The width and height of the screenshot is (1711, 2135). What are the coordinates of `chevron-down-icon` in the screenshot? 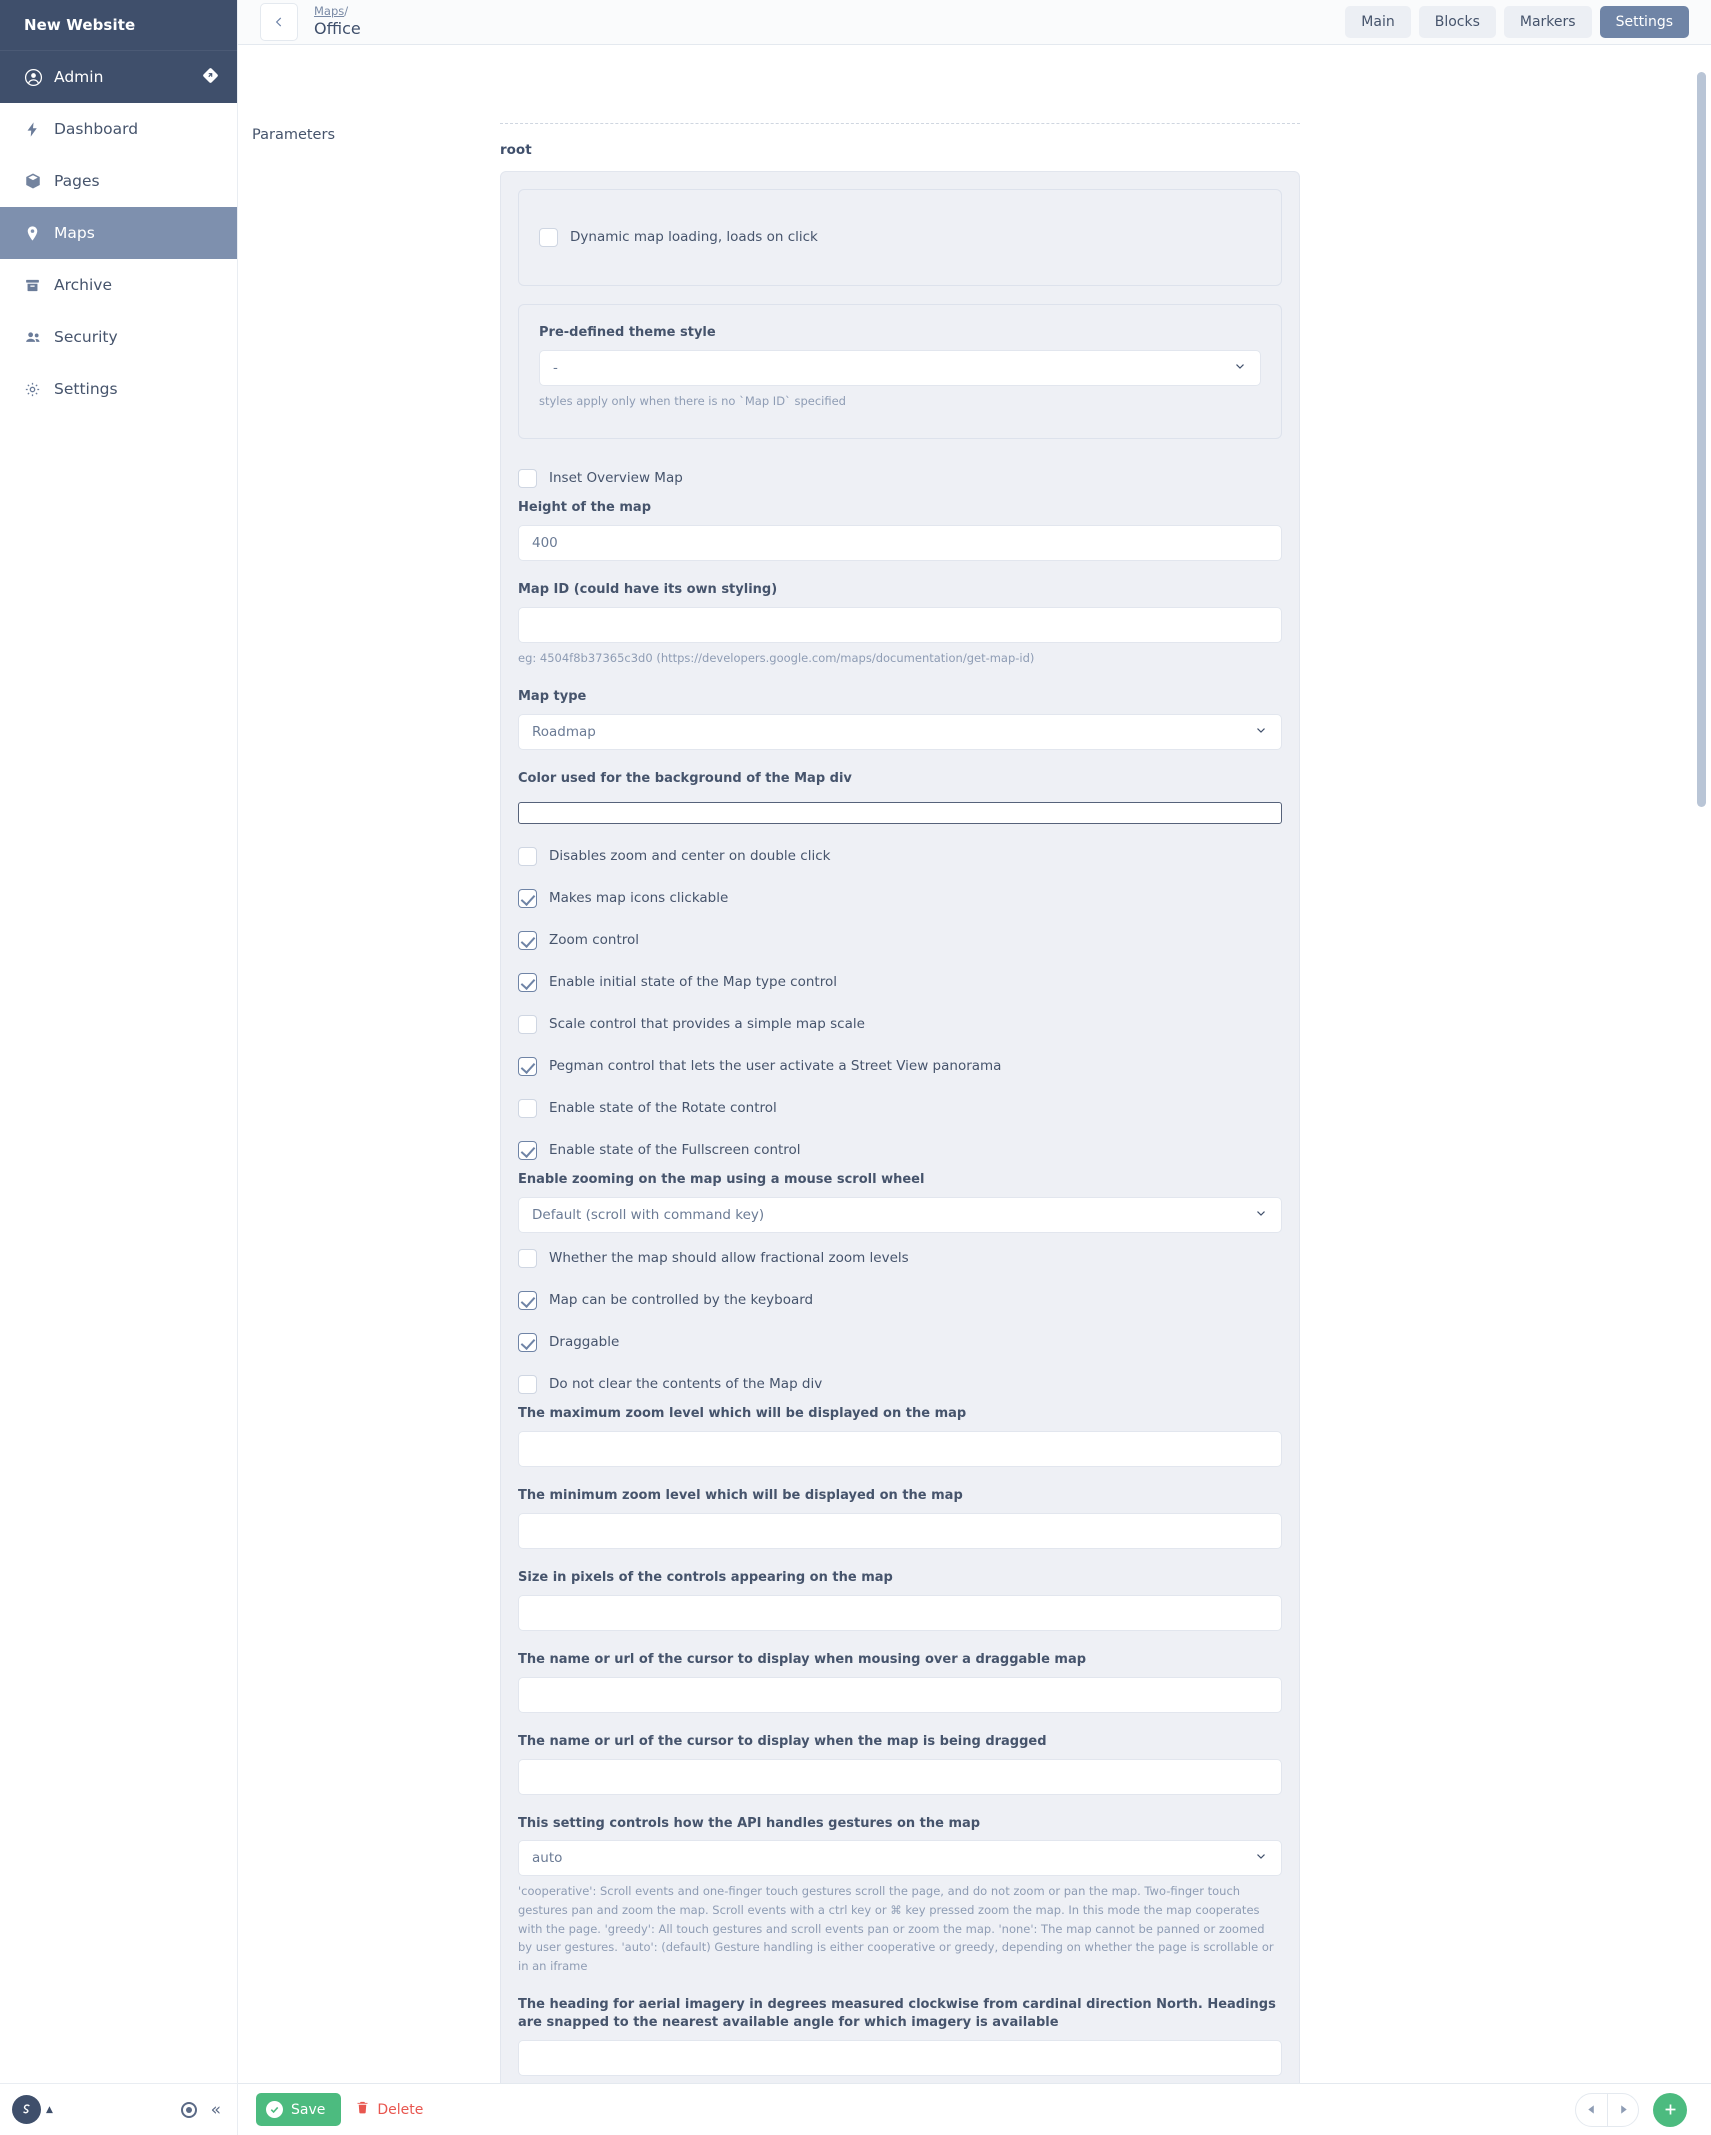 It's located at (1240, 368).